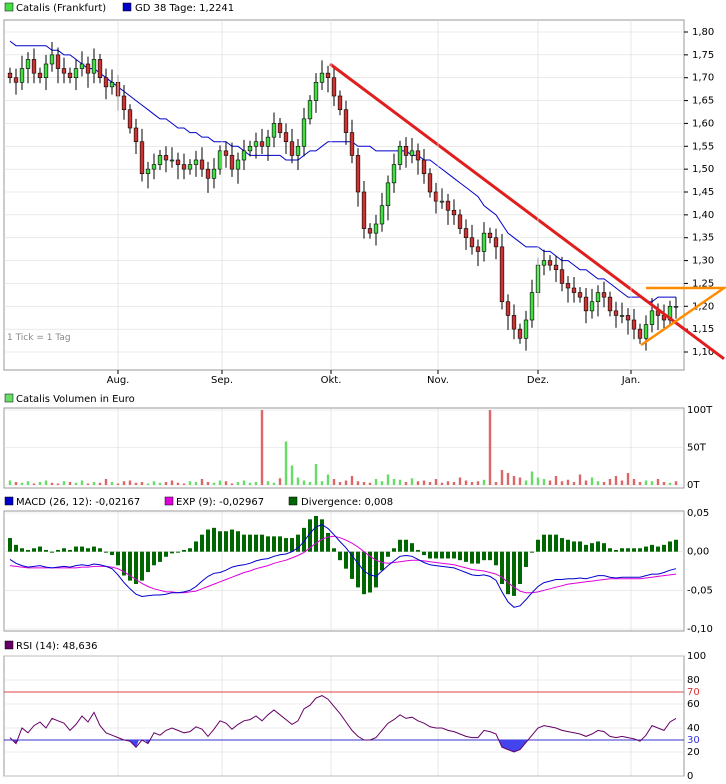 This screenshot has height=784, width=726. I want to click on rsi-tick-label: 60, so click(693, 704).